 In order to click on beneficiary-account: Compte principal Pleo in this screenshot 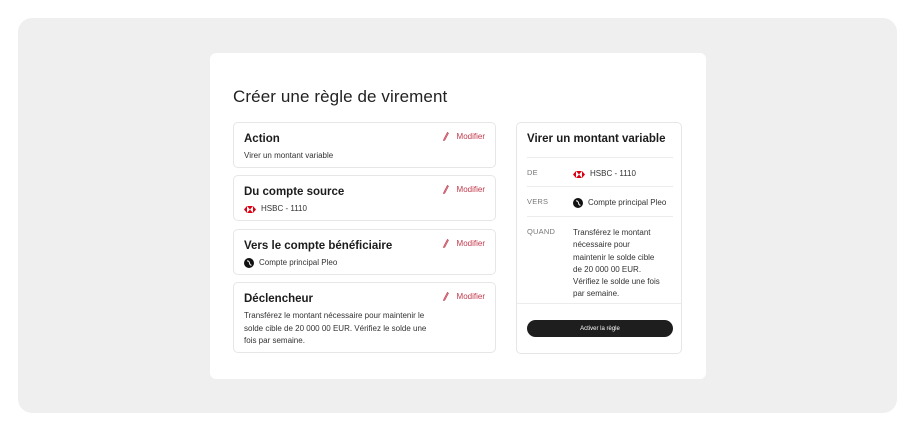, I will do `click(298, 262)`.